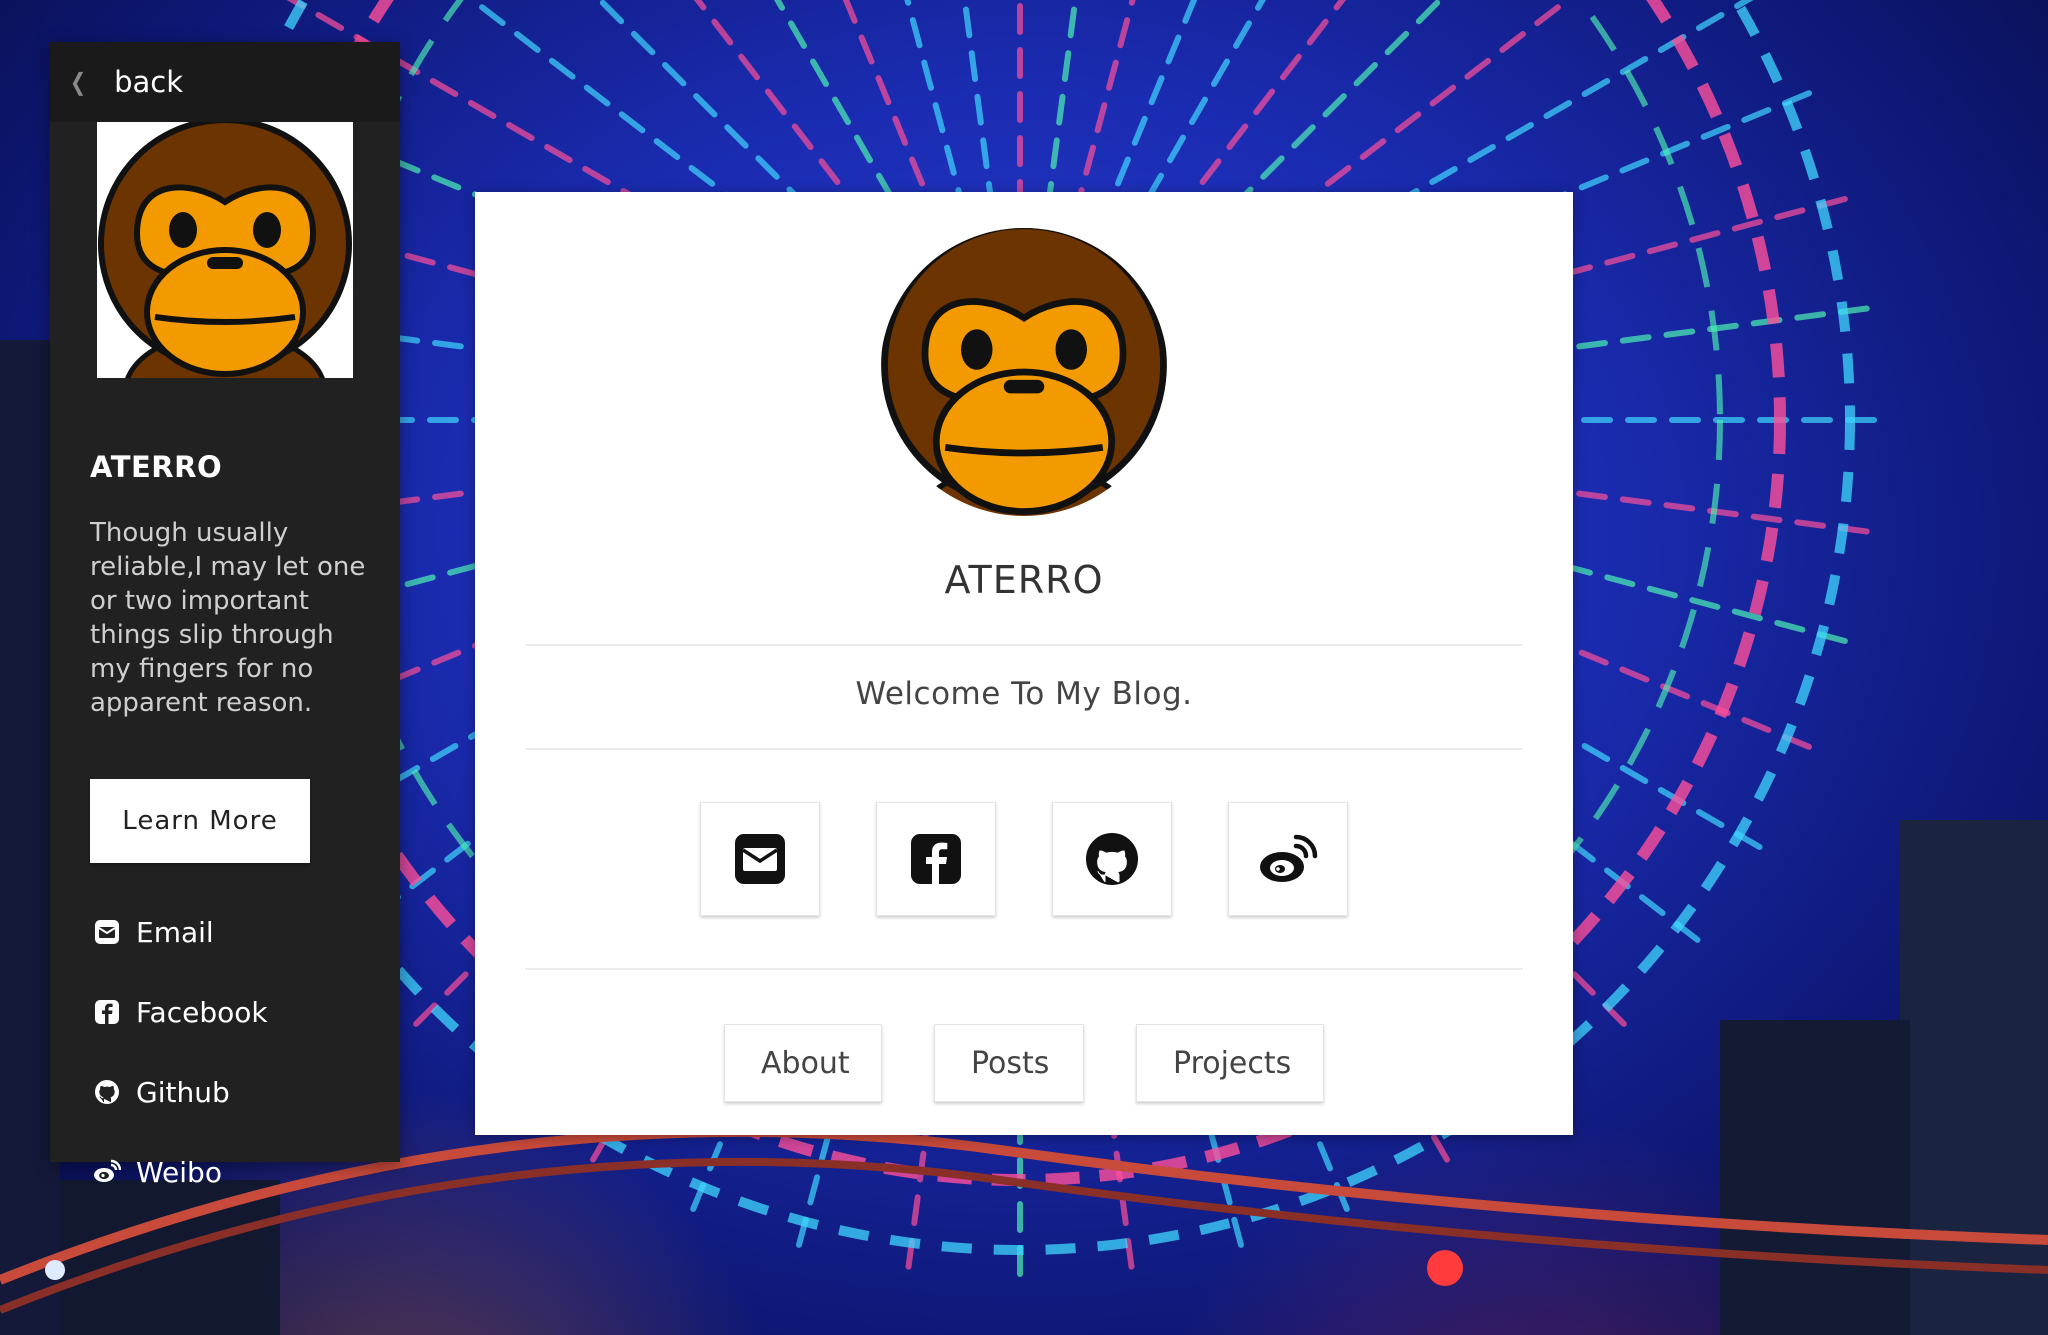  I want to click on sidebar-link-email: Email, so click(180, 932).